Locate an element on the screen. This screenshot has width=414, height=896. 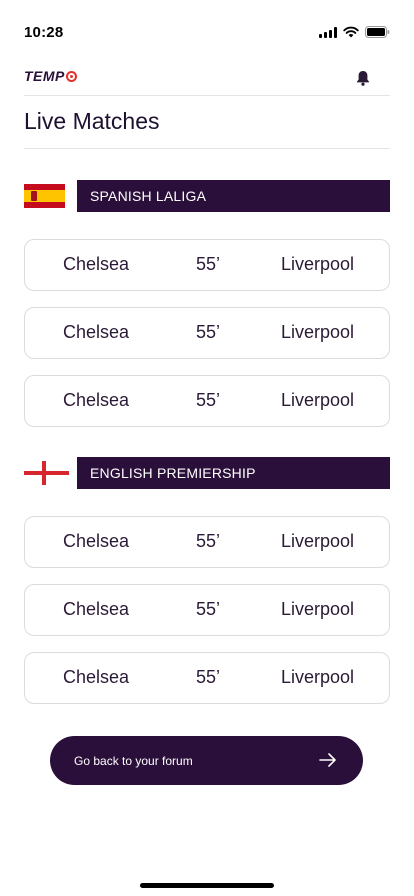
logo-text: TEMP is located at coordinates (44, 76).